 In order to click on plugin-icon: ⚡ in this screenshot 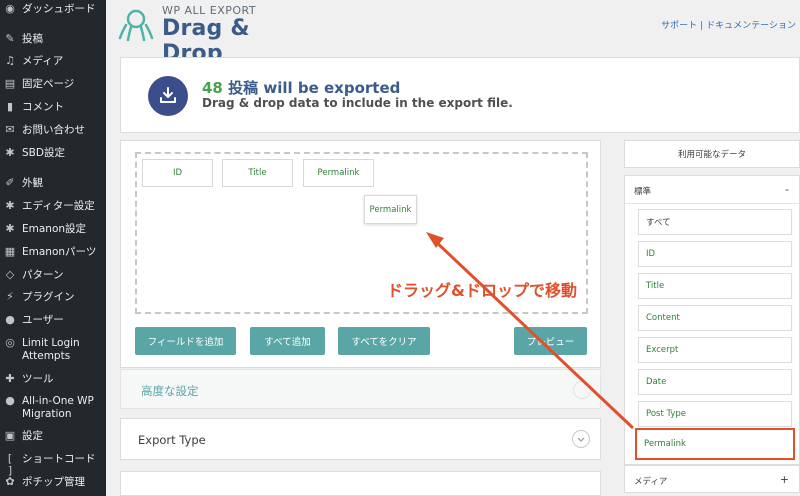, I will do `click(10, 296)`.